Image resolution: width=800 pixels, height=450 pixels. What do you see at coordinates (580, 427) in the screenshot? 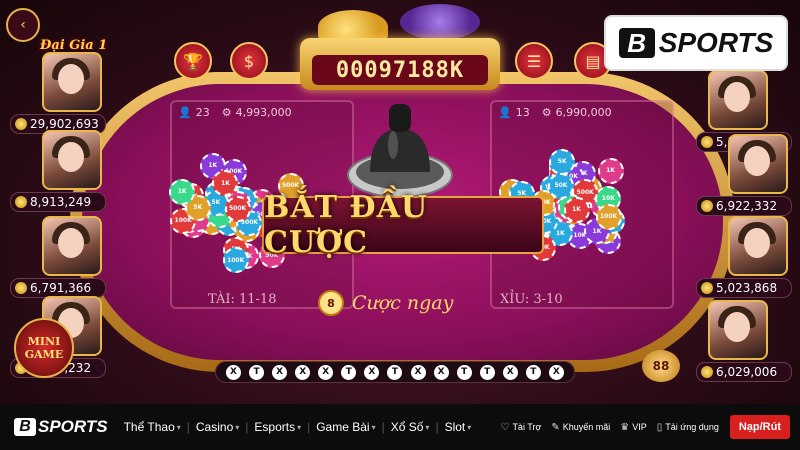
I see `util-link-1: ✎ Khuyến mãi` at bounding box center [580, 427].